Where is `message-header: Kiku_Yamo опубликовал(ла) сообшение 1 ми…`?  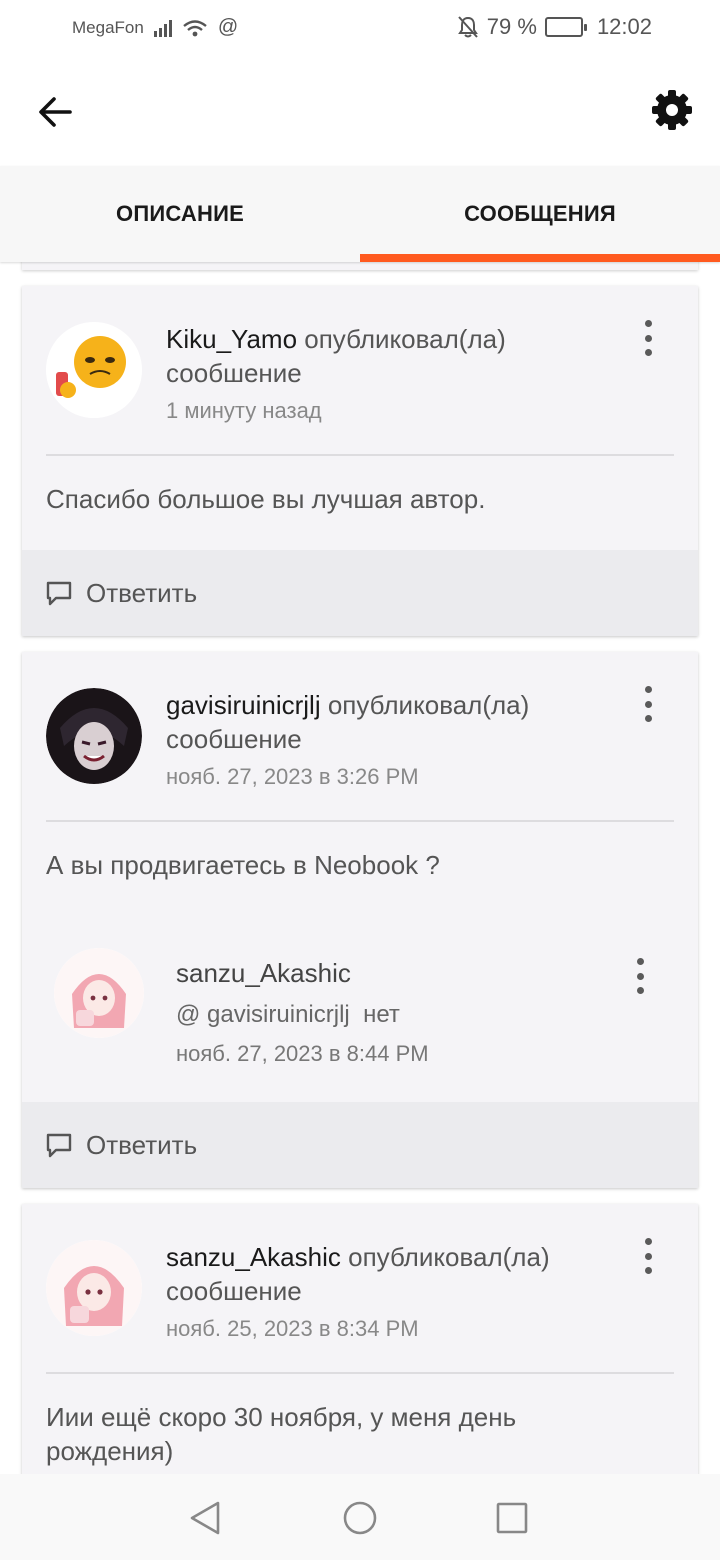 message-header: Kiku_Yamo опубликовал(ла) сообшение 1 ми… is located at coordinates (360, 370).